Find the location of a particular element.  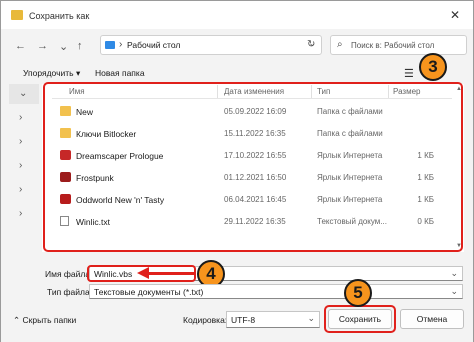

toolbar: Упорядочить ▾ Новая папка ☰ is located at coordinates (237, 73).